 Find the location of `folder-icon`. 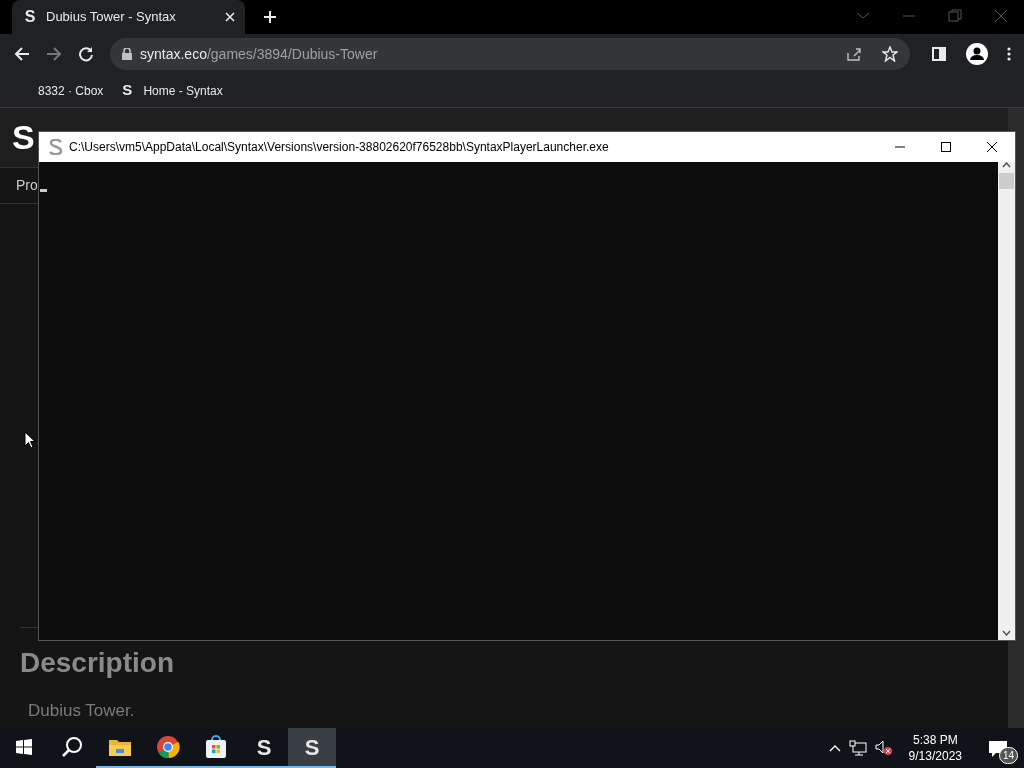

folder-icon is located at coordinates (120, 747).